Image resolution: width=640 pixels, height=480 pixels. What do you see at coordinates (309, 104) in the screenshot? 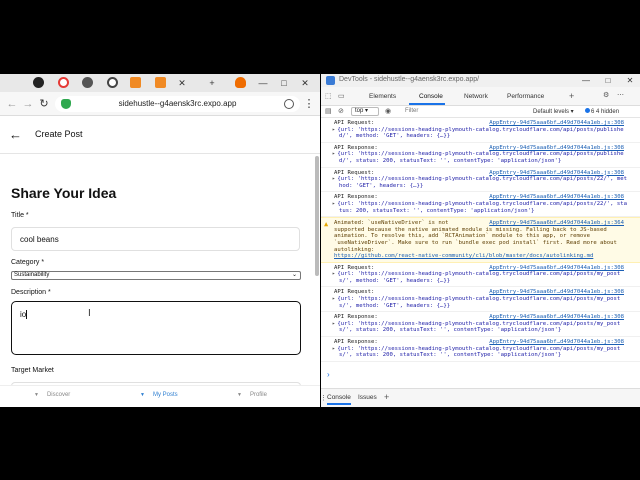
I see `menu-icon: ⋮` at bounding box center [309, 104].